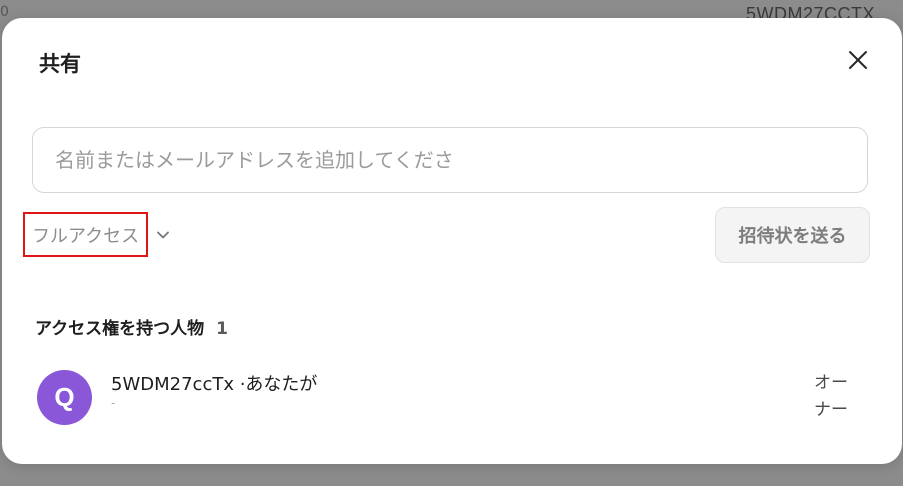 The height and width of the screenshot is (486, 903). Describe the element at coordinates (452, 397) in the screenshot. I see `list-item: Q 5WDM27ccTx ·あなたが - オーナー` at that location.